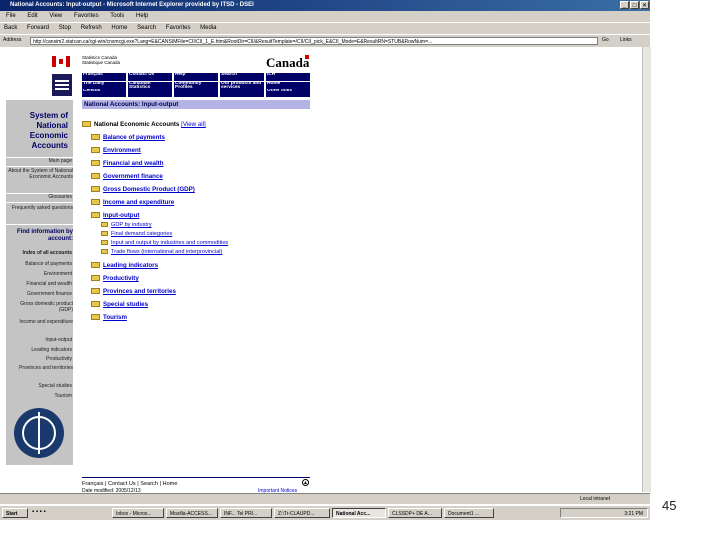 This screenshot has width=720, height=540. I want to click on search-button: Search, so click(146, 28).